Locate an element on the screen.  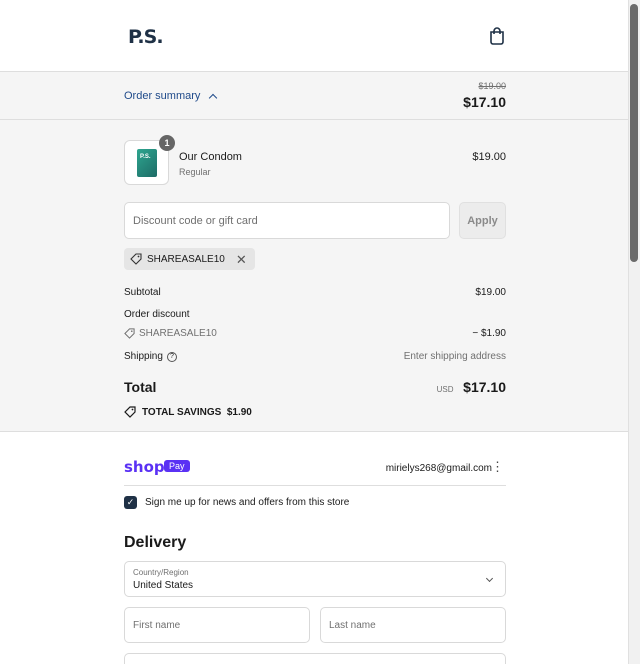
applied-discount-chip: SHAREASALE10 ✕ is located at coordinates (189, 259).